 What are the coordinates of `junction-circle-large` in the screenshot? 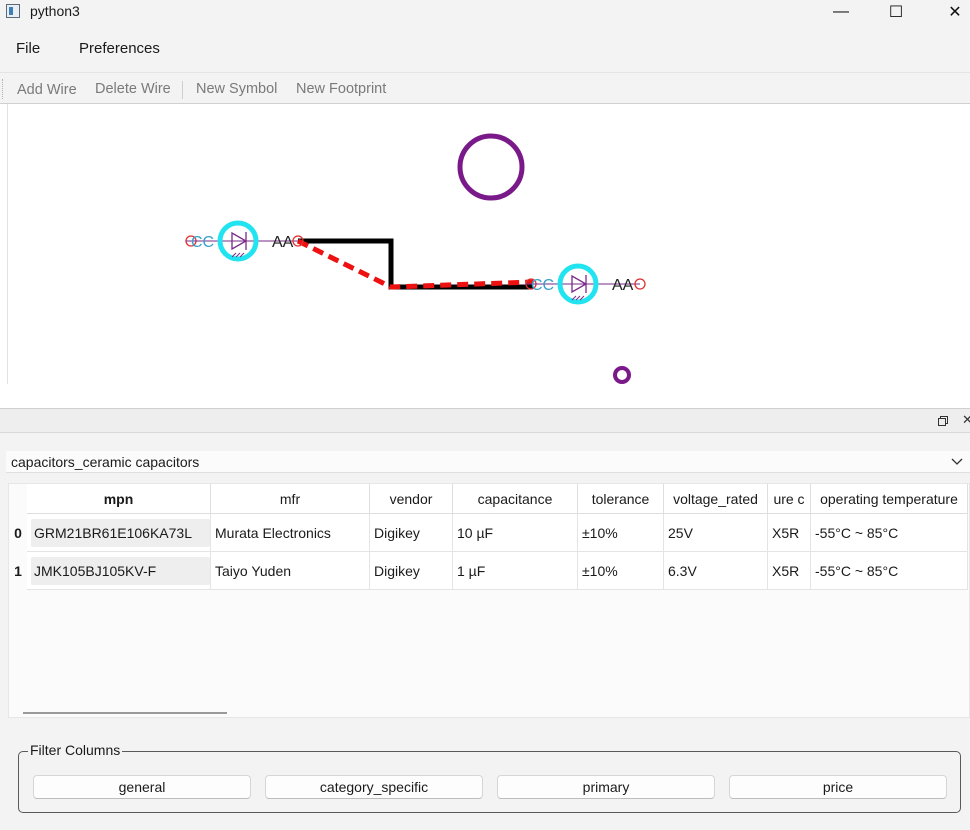 It's located at (491, 167).